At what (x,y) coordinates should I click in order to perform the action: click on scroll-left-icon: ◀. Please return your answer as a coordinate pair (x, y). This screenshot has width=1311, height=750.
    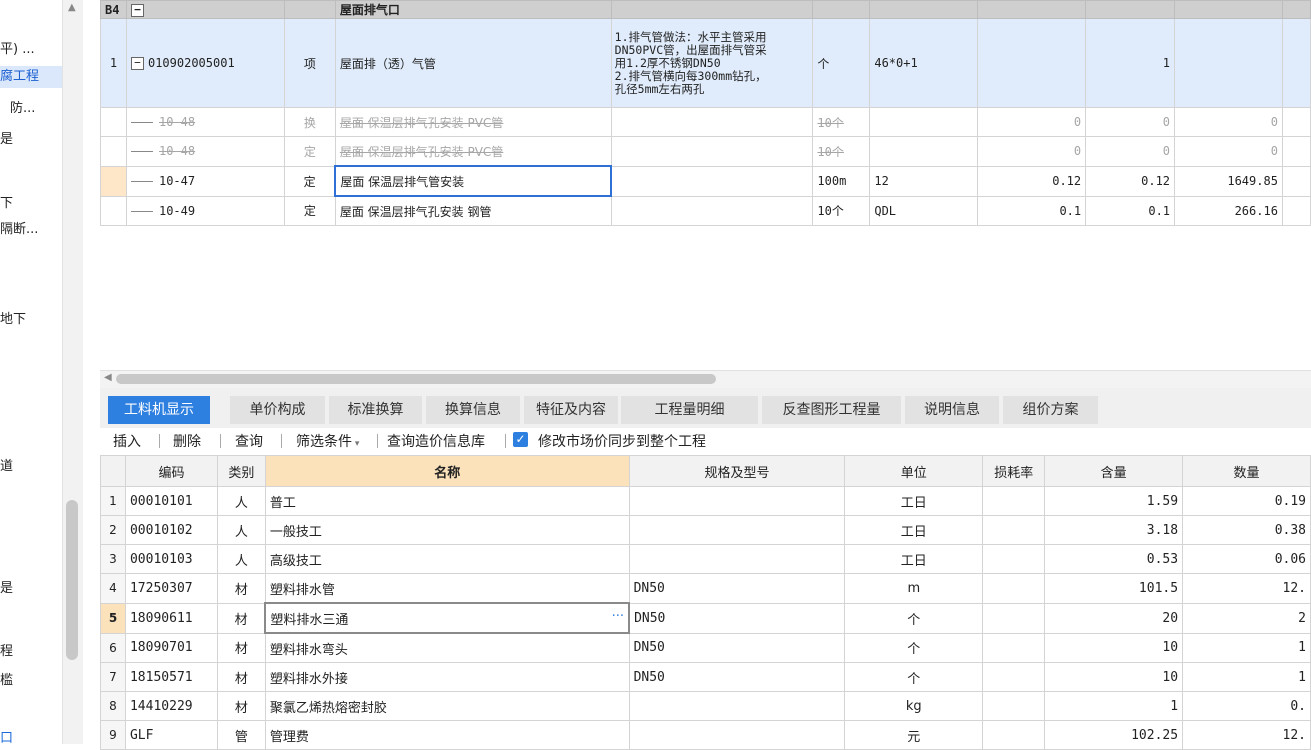
    Looking at the image, I should click on (108, 377).